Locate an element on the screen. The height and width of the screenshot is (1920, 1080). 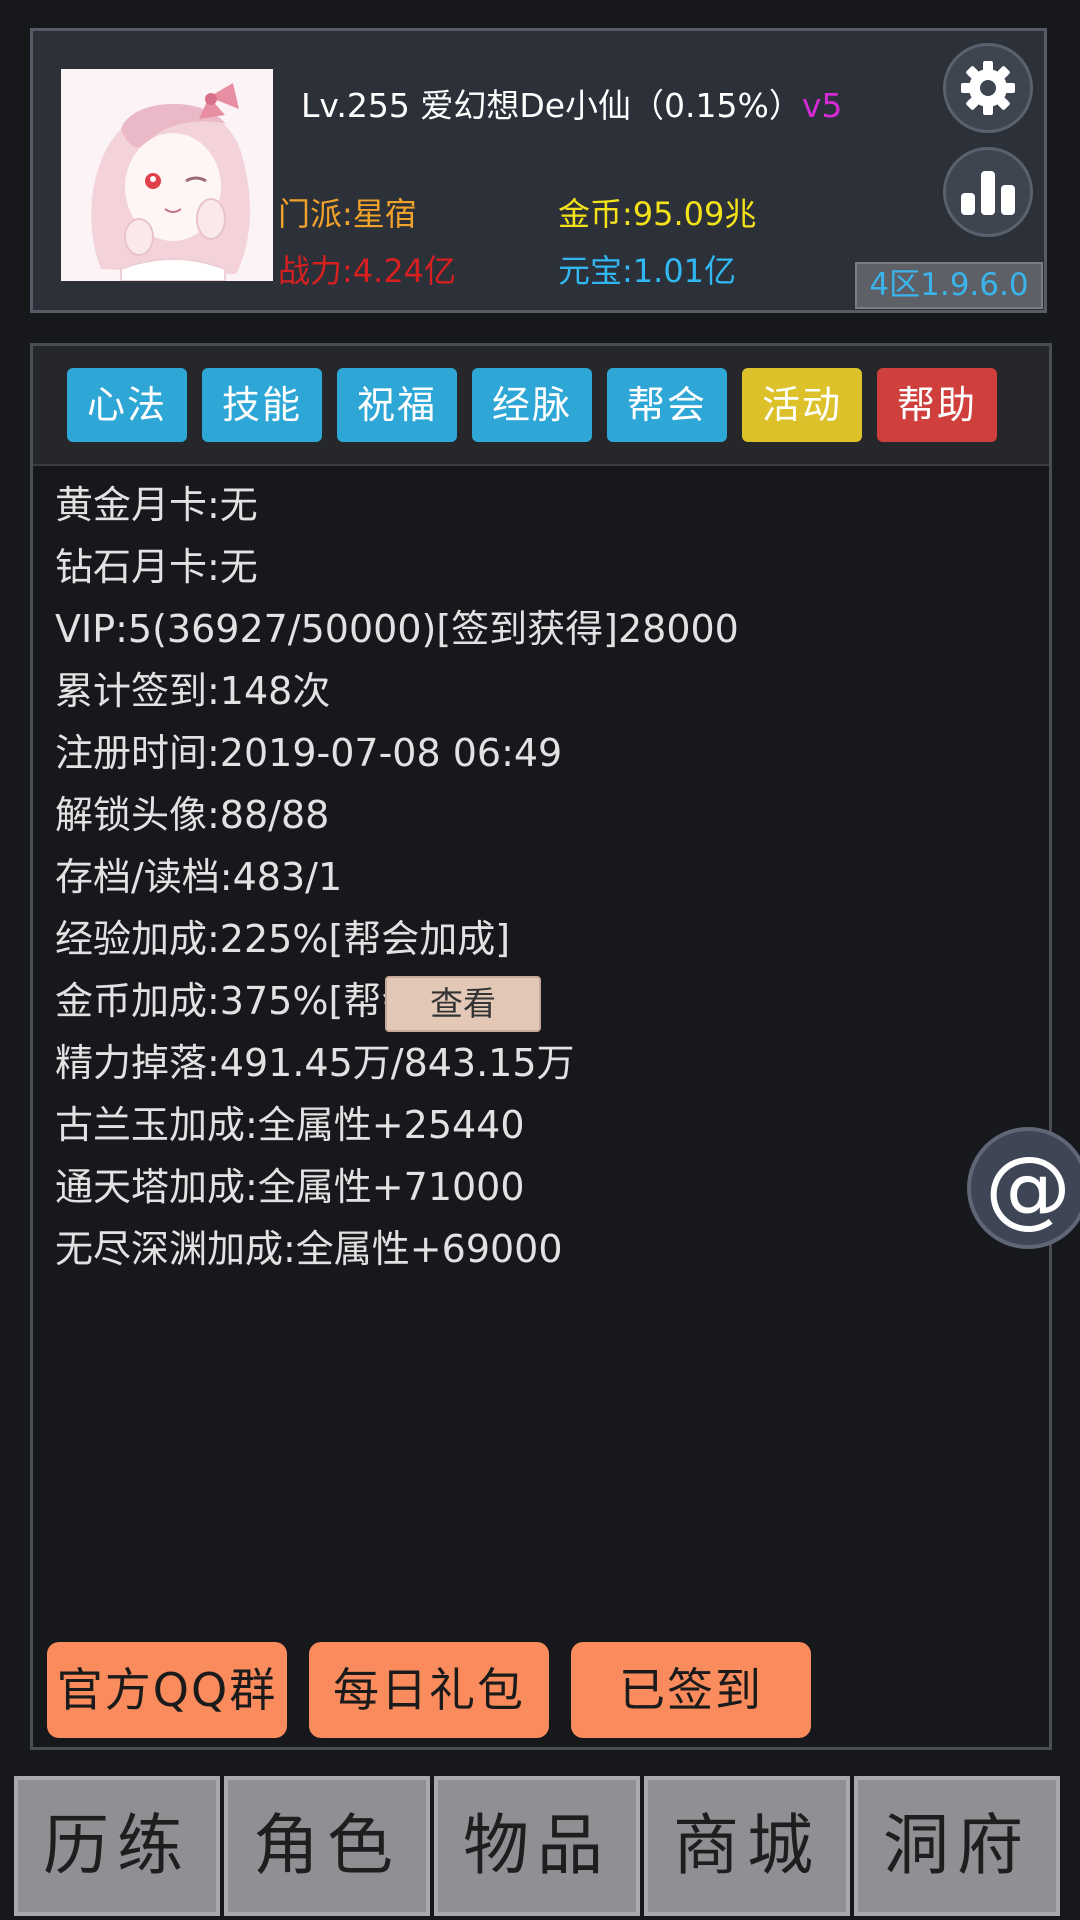
daily-gift-button: 每日礼包 is located at coordinates (429, 1690).